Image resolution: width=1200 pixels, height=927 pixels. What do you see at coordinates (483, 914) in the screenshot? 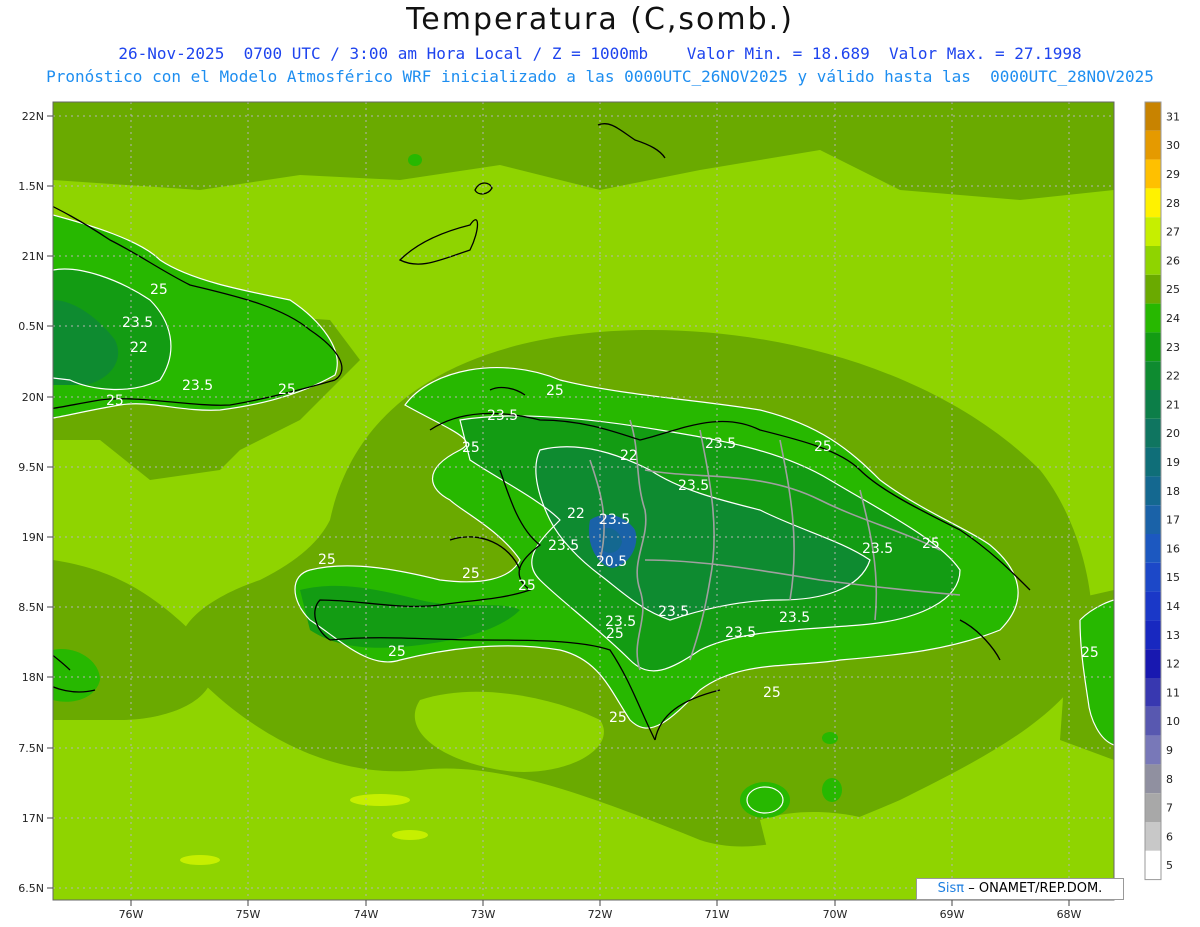
I see `lon-label: 73W` at bounding box center [483, 914].